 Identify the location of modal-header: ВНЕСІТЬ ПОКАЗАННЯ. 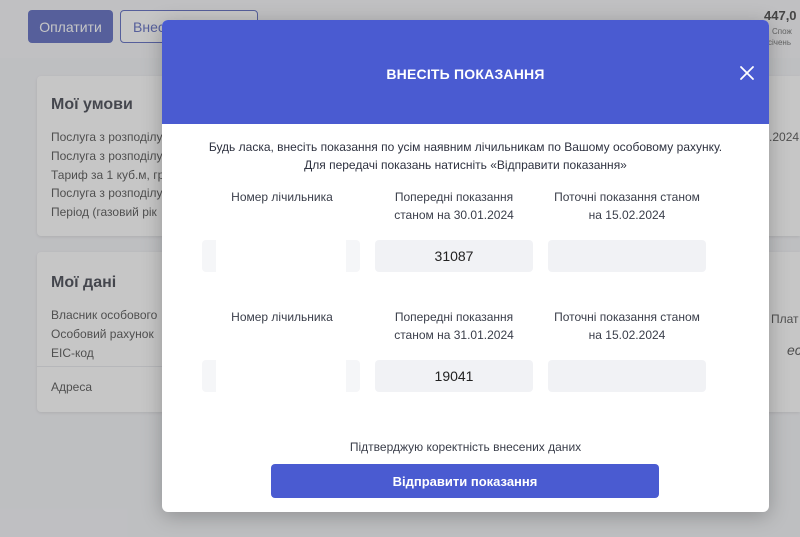
(465, 72).